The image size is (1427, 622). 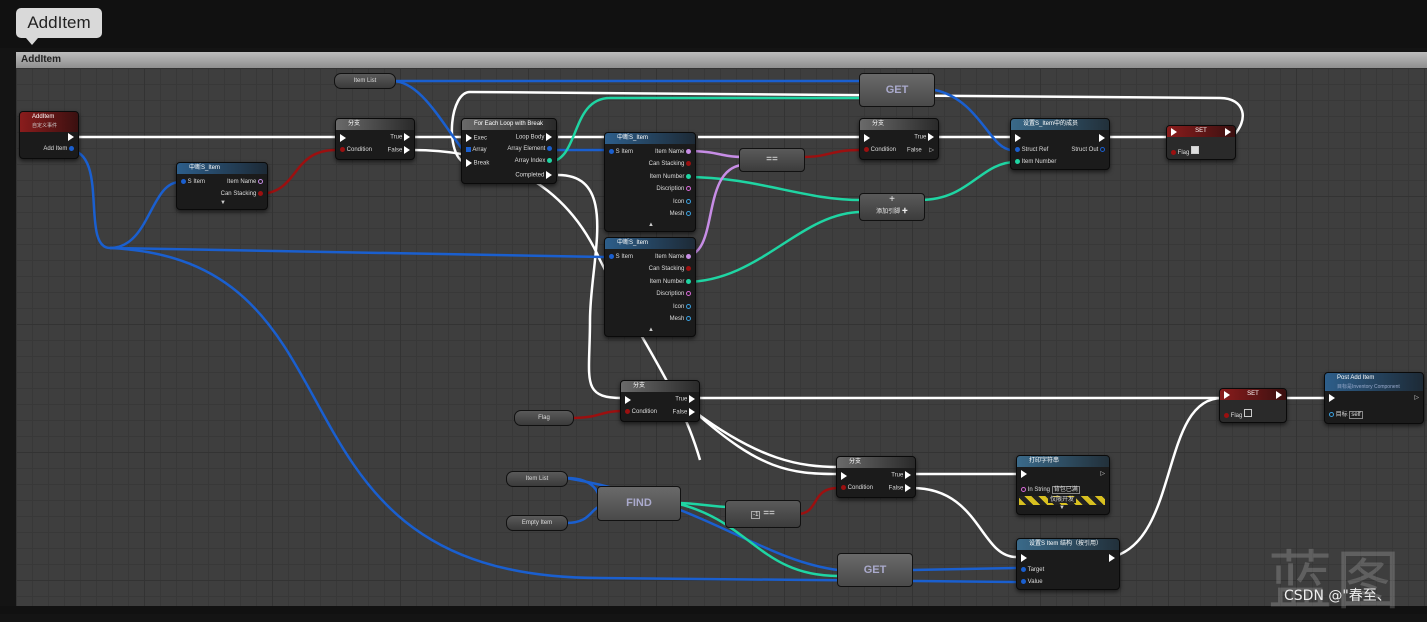 I want to click on branch-node-1: 分支 True Condition False, so click(x=375, y=139).